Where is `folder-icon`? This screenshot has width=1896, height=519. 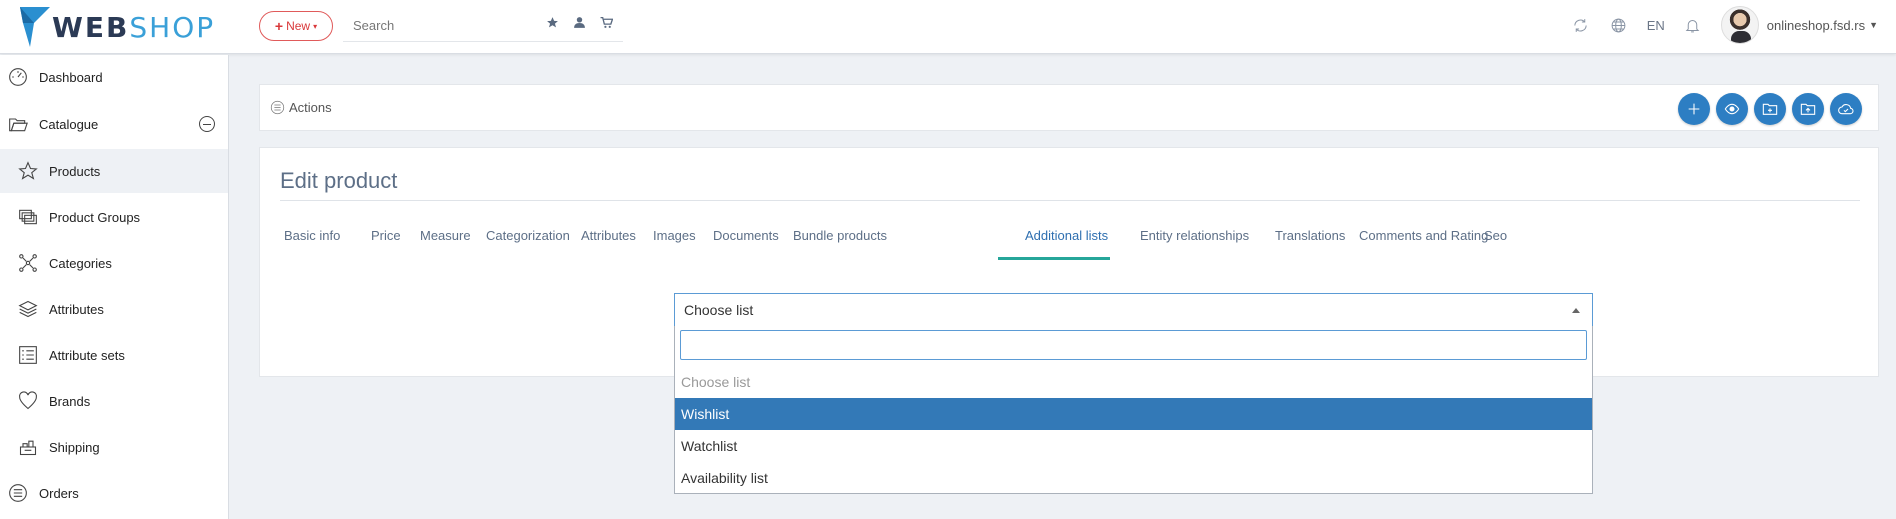 folder-icon is located at coordinates (1770, 109).